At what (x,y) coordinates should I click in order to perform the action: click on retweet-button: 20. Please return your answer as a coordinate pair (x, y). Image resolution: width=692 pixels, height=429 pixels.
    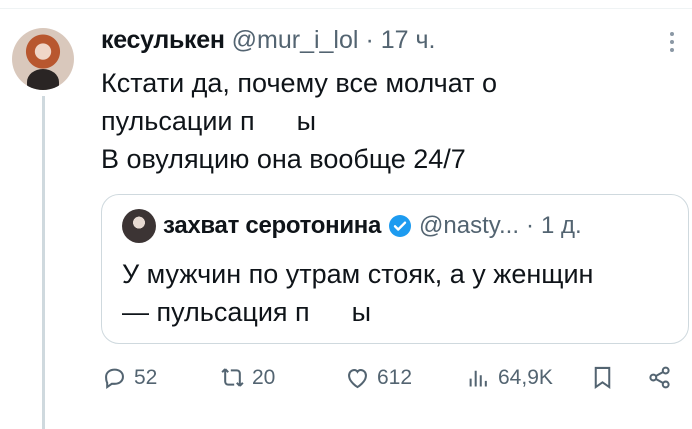
    Looking at the image, I should click on (247, 377).